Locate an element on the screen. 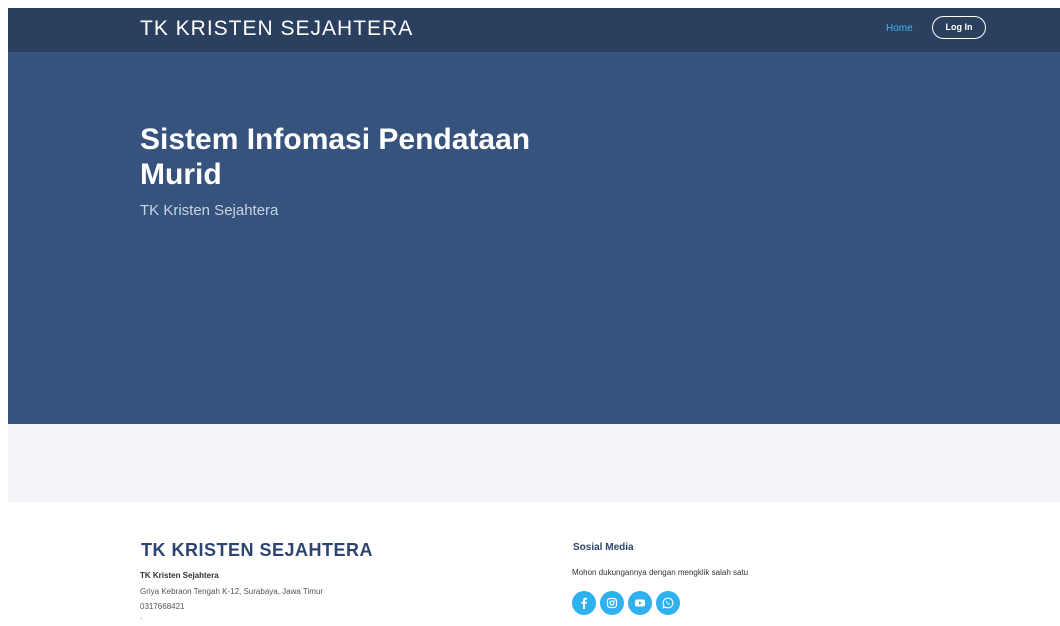 The width and height of the screenshot is (1060, 626). instagram-icon is located at coordinates (612, 603).